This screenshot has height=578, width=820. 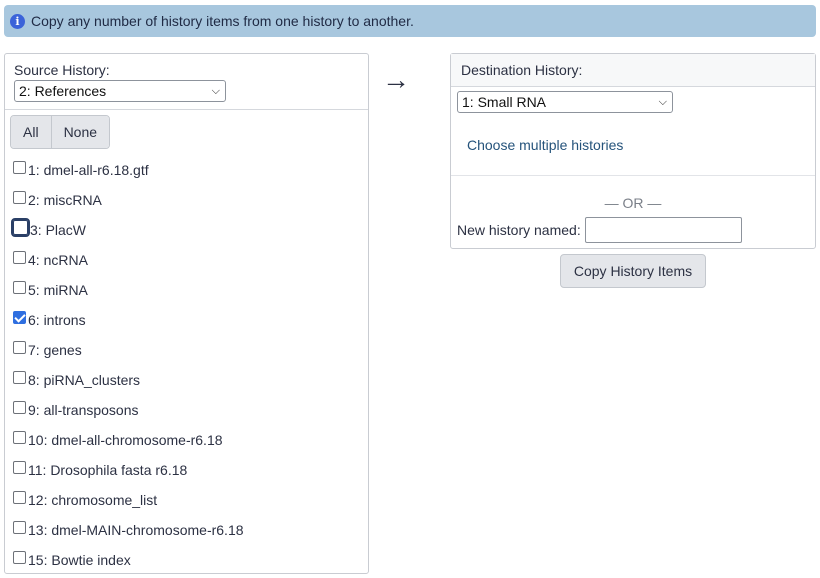 I want to click on history-item: 6: introns, so click(x=128, y=320).